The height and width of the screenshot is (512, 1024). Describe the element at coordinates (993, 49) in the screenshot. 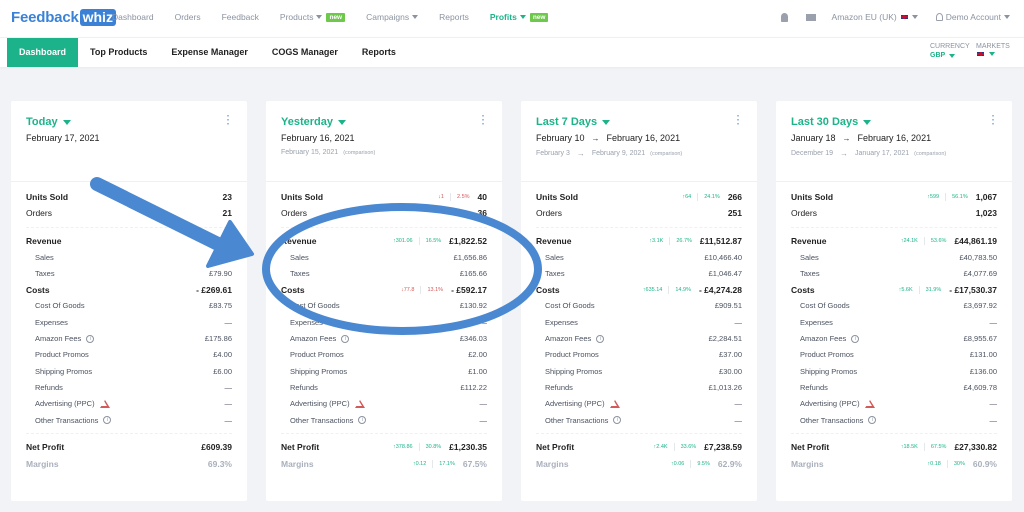

I see `markets-selector: MARKETS` at that location.